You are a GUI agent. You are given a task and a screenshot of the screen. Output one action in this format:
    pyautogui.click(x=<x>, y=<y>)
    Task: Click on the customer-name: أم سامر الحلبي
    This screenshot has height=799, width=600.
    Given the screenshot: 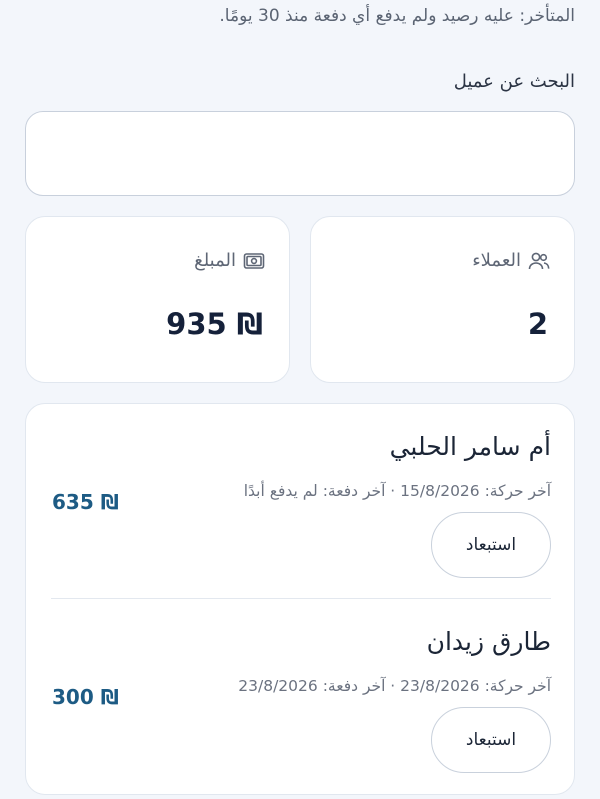 What is the action you would take?
    pyautogui.click(x=470, y=446)
    